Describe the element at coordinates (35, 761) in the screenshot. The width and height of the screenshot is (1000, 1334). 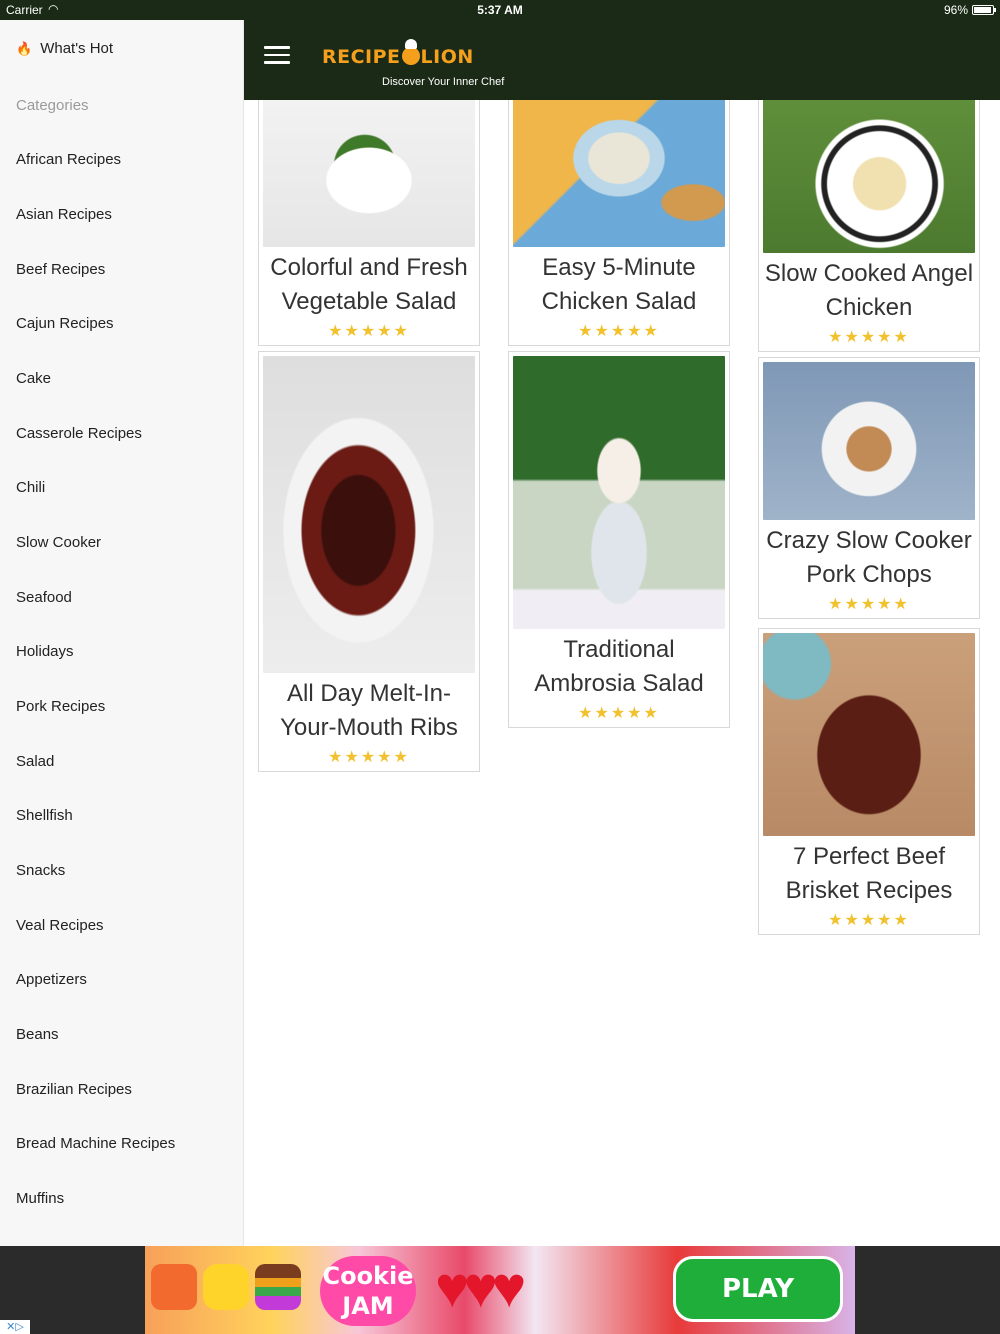
I see `sidebar-item-salad: Salad` at that location.